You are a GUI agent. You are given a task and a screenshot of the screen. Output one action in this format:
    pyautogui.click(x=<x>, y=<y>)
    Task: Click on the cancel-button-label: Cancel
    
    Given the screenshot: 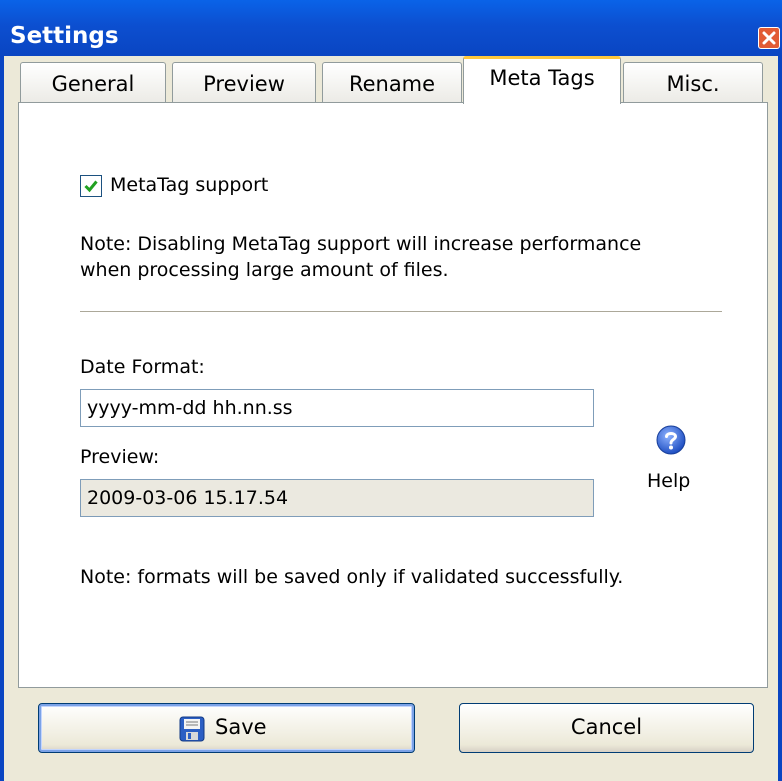 What is the action you would take?
    pyautogui.click(x=606, y=727)
    